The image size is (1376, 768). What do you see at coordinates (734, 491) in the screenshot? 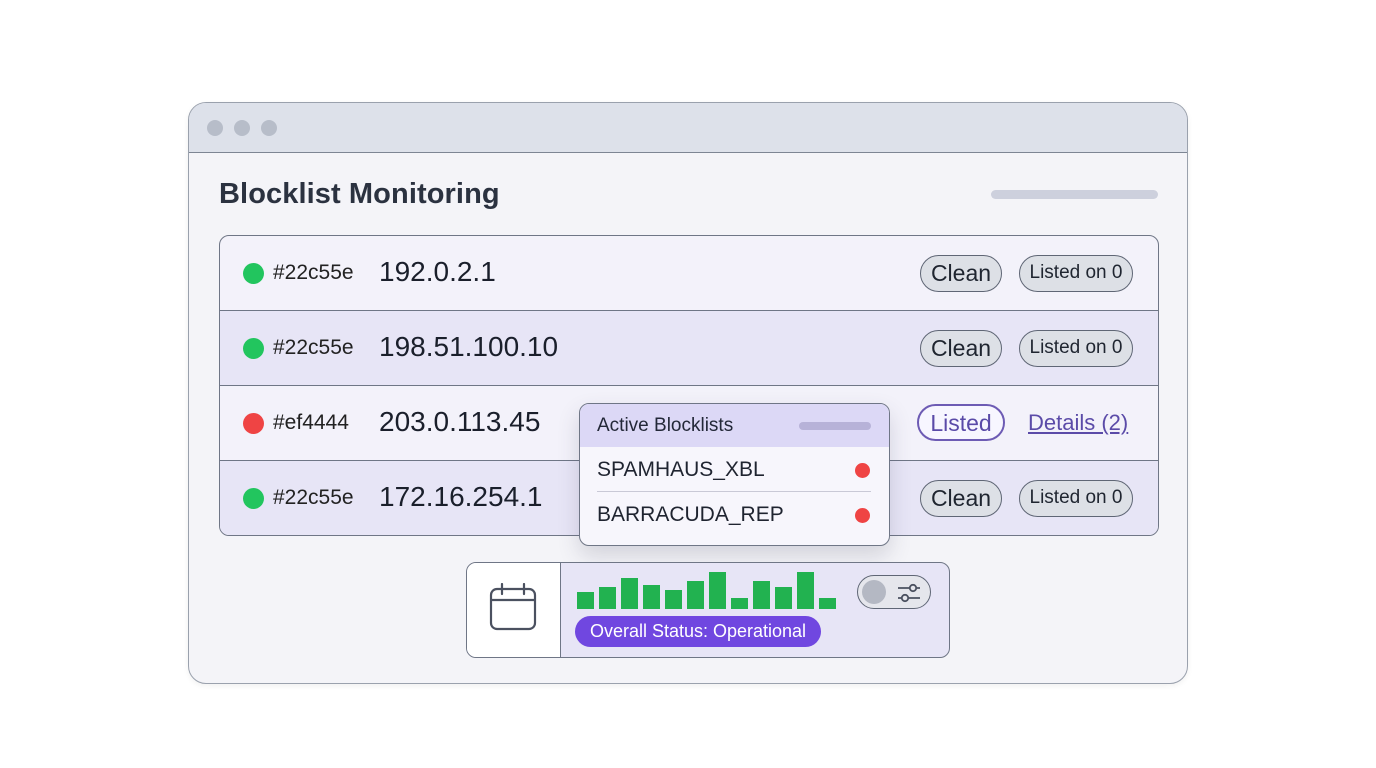
I see `popover-divider` at bounding box center [734, 491].